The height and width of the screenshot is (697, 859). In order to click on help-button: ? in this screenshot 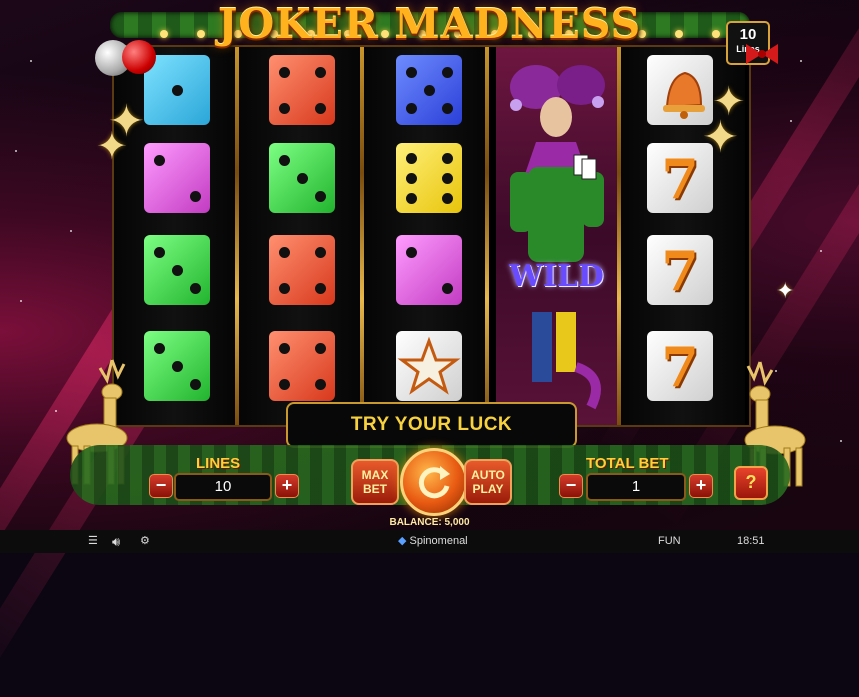, I will do `click(751, 483)`.